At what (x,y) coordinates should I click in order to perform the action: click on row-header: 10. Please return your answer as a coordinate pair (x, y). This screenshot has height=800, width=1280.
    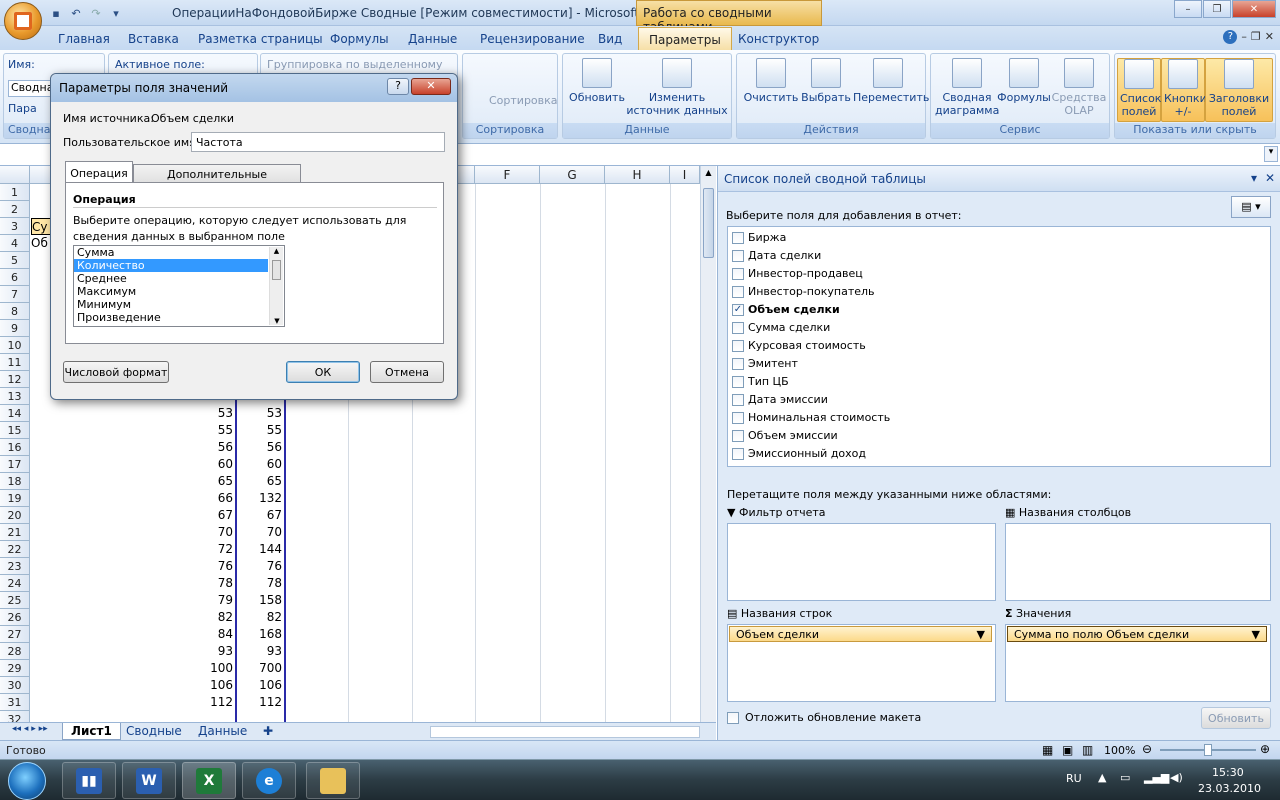
    Looking at the image, I should click on (15, 345).